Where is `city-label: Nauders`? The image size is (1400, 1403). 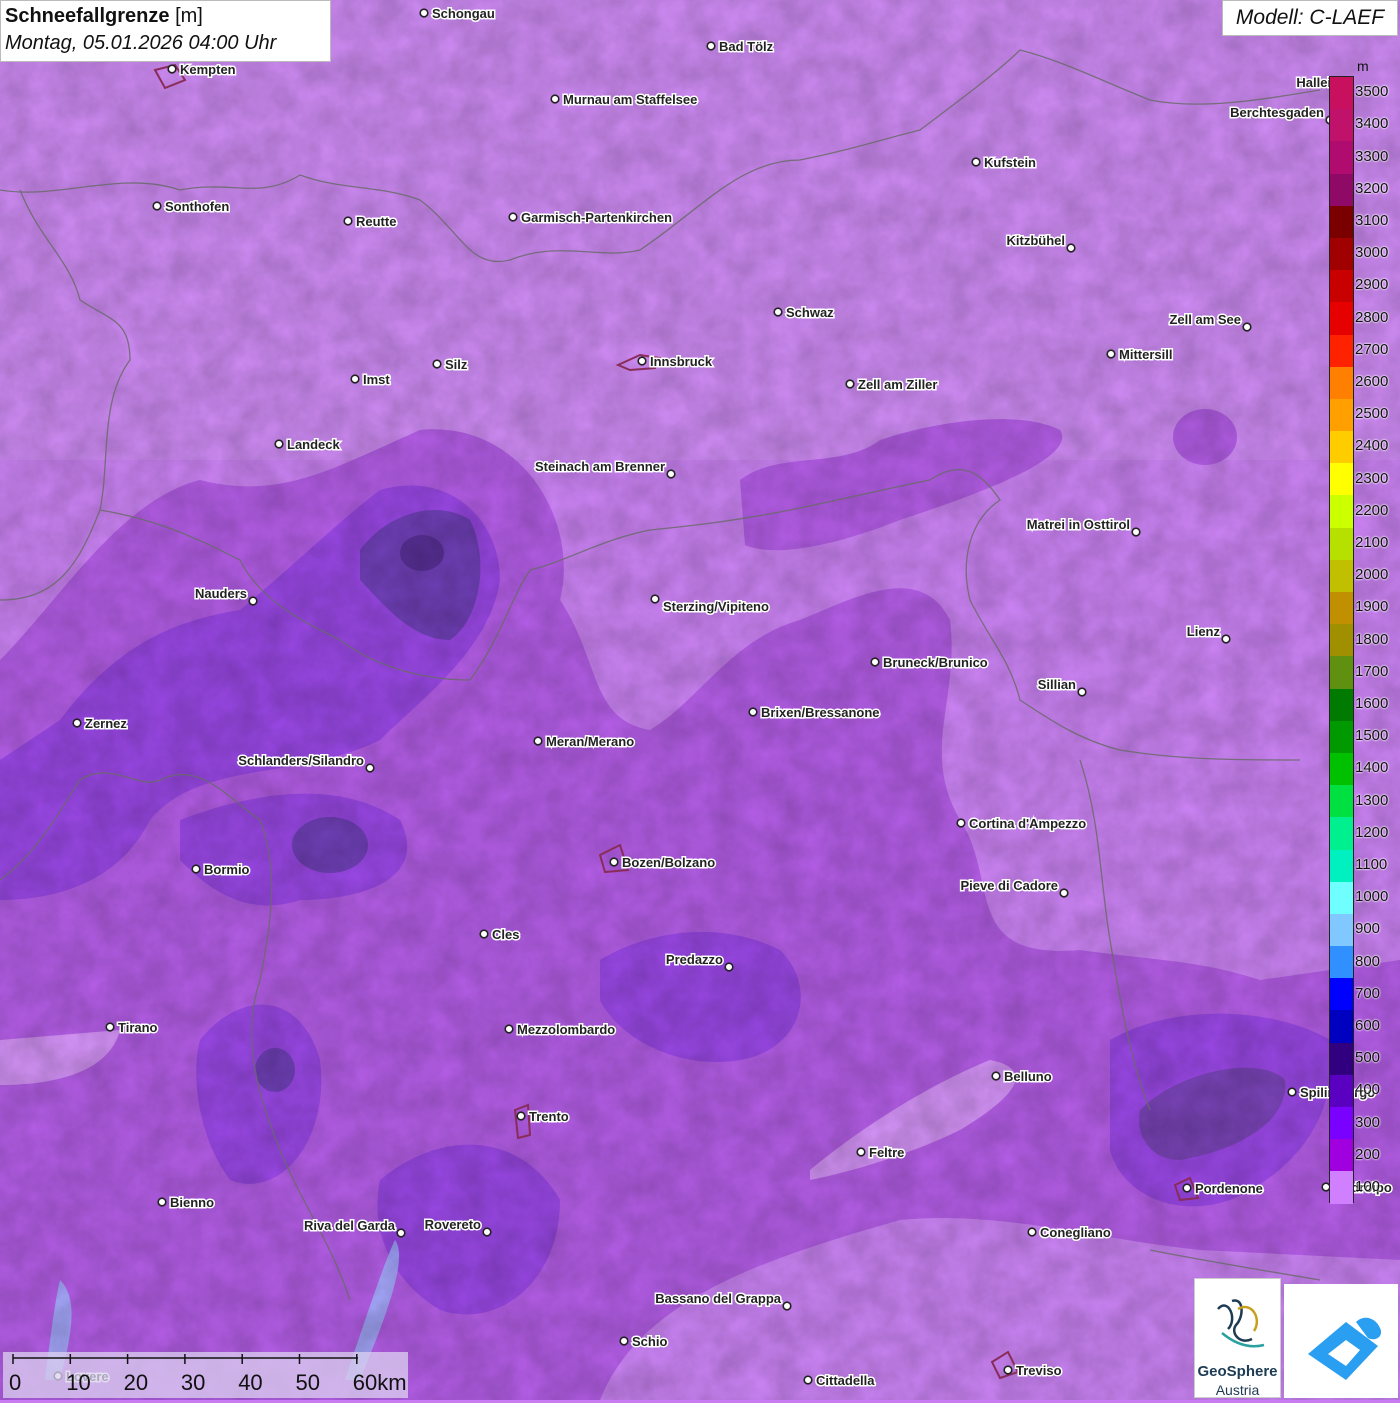
city-label: Nauders is located at coordinates (221, 593).